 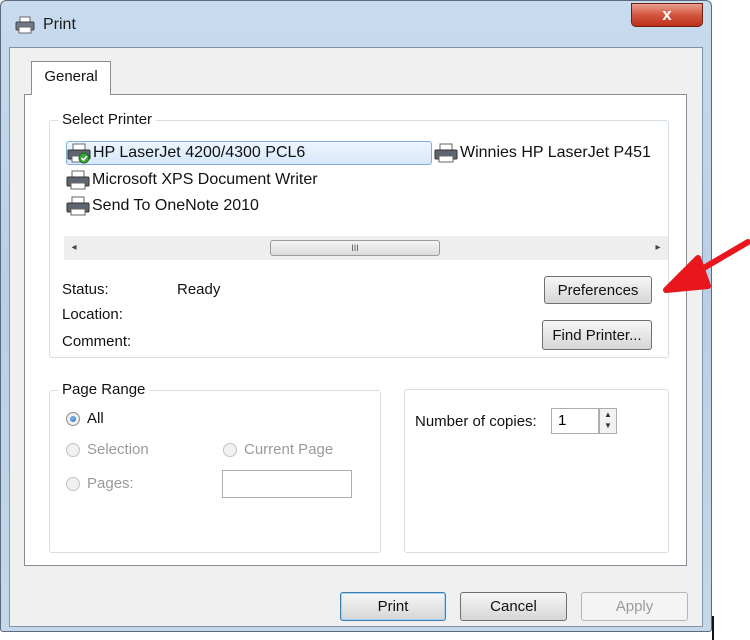 What do you see at coordinates (608, 414) in the screenshot?
I see `chevron-up-icon: ▲` at bounding box center [608, 414].